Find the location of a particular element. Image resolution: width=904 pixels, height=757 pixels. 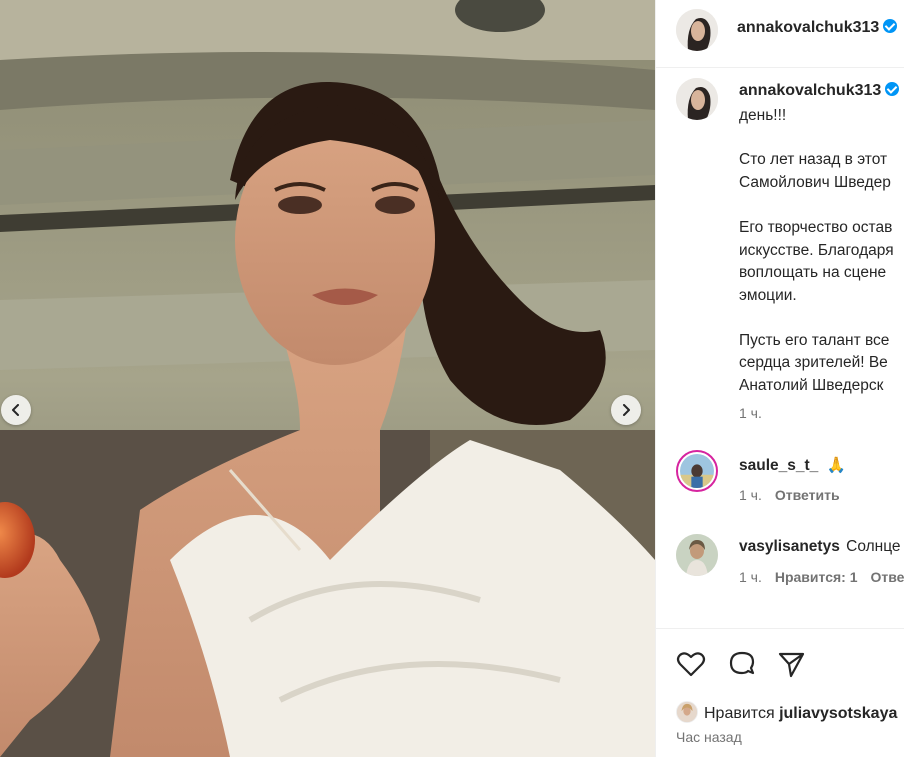

reply-button: Отве is located at coordinates (887, 577).